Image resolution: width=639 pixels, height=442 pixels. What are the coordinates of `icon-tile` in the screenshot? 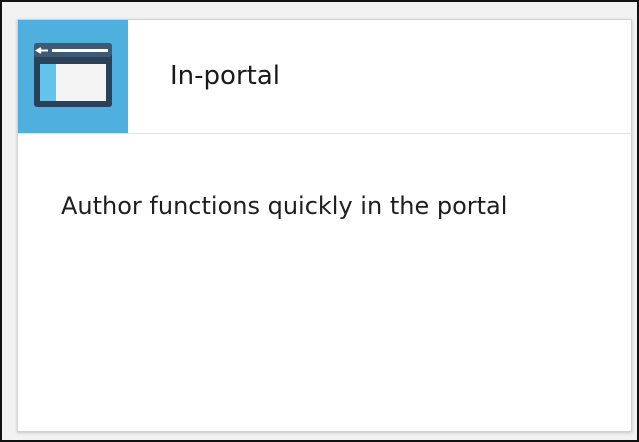 It's located at (73, 76).